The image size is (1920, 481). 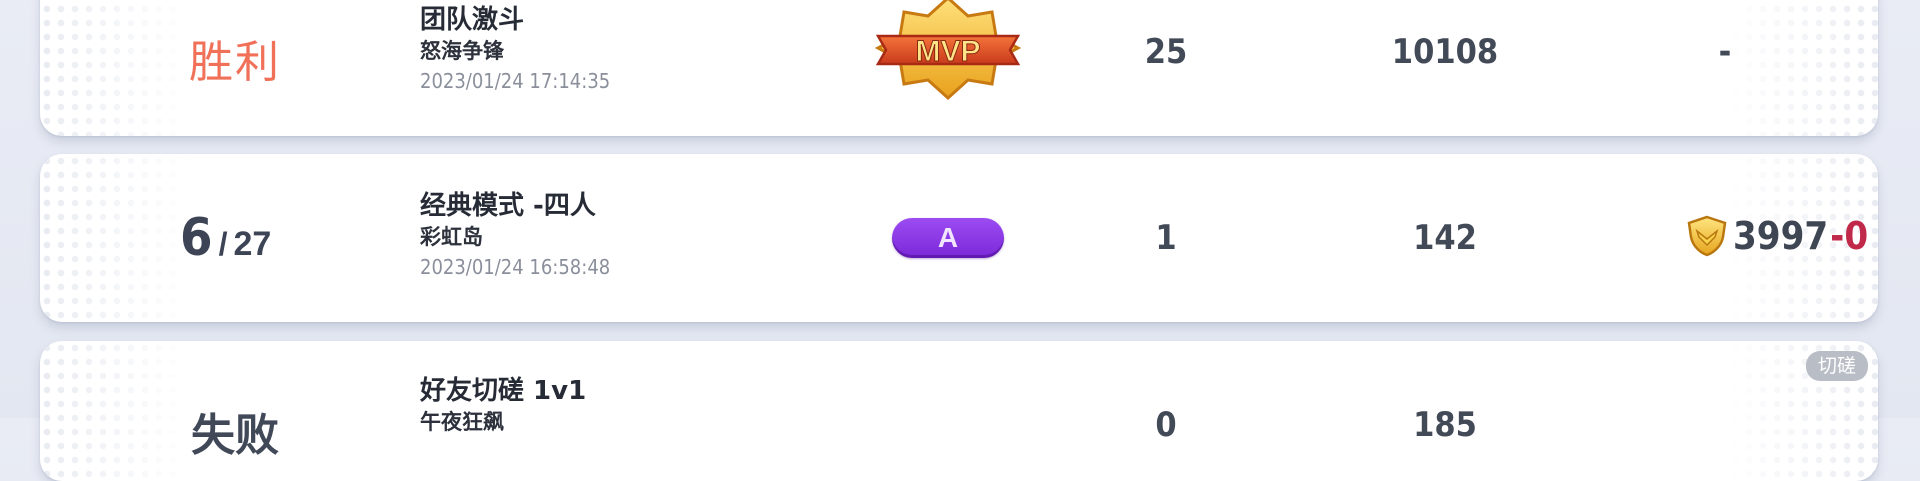 I want to click on rank-total: 27, so click(x=252, y=244).